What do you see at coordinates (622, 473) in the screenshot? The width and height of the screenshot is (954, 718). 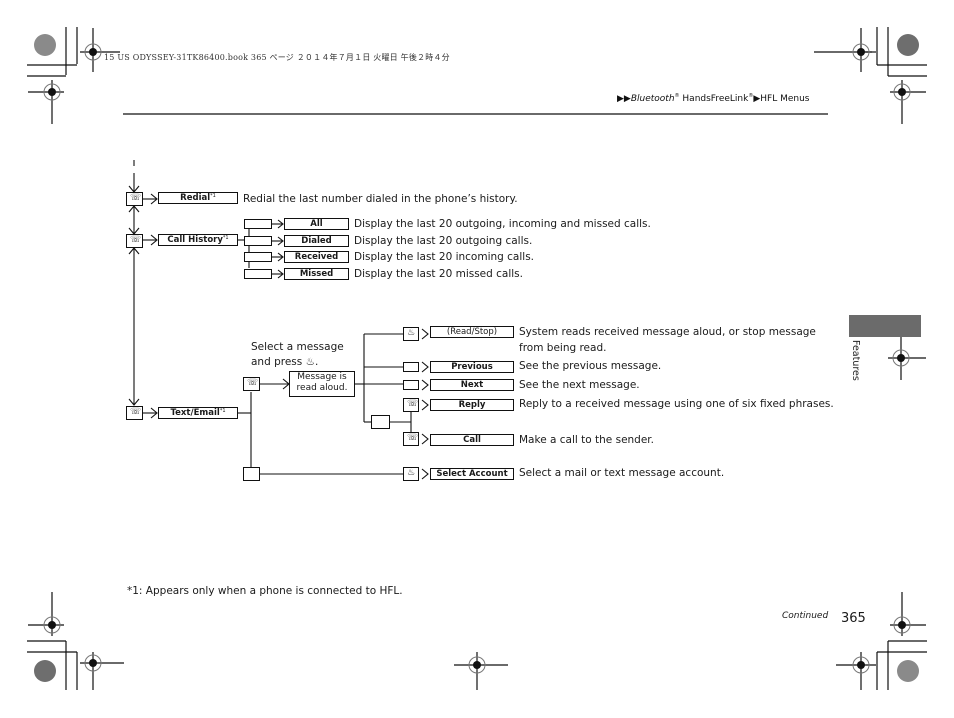 I see `select-account-description: Select a mail or text message account.` at bounding box center [622, 473].